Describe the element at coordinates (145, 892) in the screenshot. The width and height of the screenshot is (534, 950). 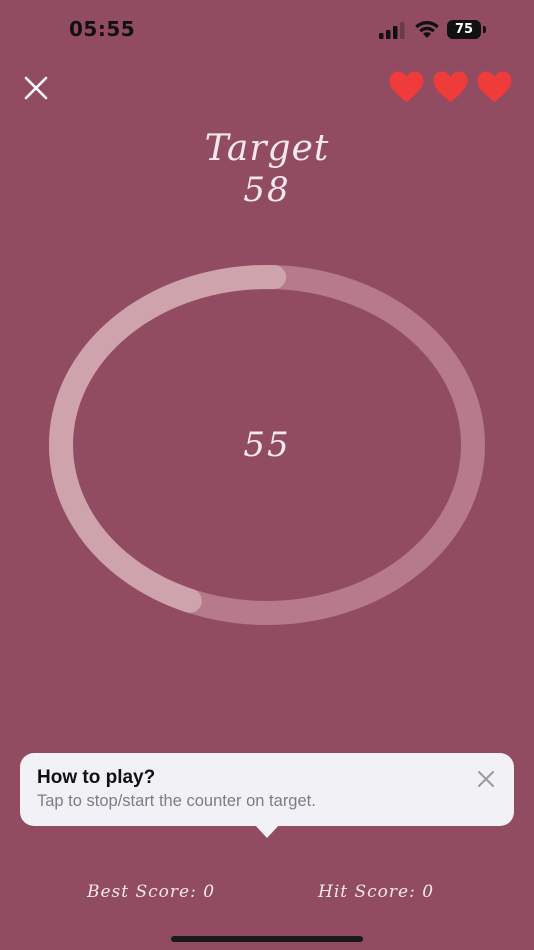
I see `best-score-label: Best Score:` at that location.